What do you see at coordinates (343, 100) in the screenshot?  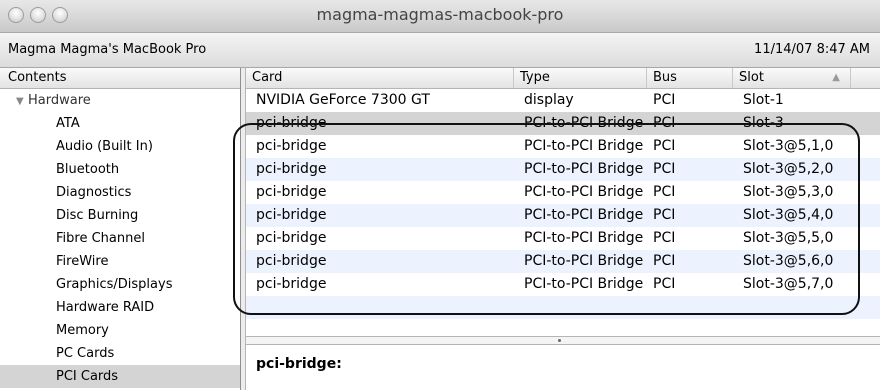 I see `cell-card: NVIDIA GeForce 7300 GT` at bounding box center [343, 100].